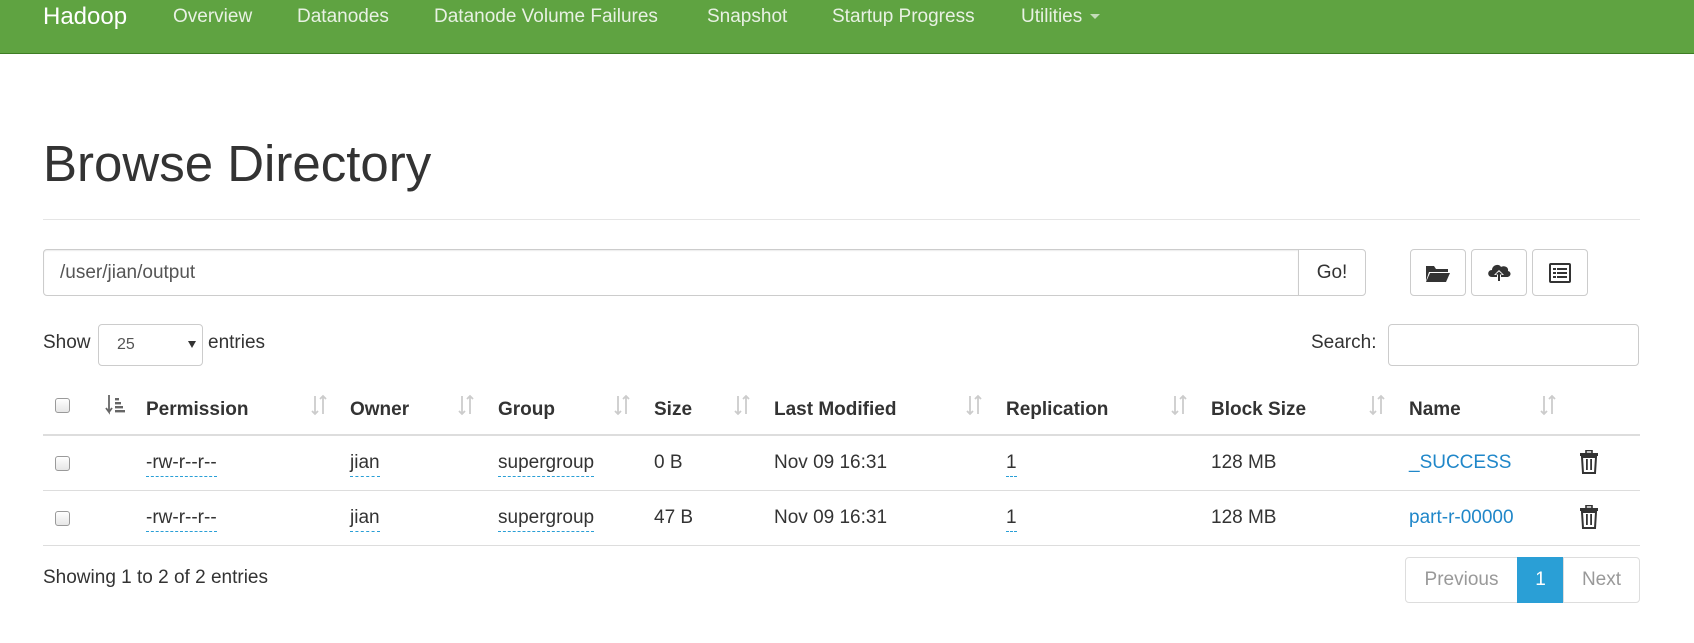 The height and width of the screenshot is (643, 1694). What do you see at coordinates (747, 17) in the screenshot?
I see `nav-snapshot: Snapshot` at bounding box center [747, 17].